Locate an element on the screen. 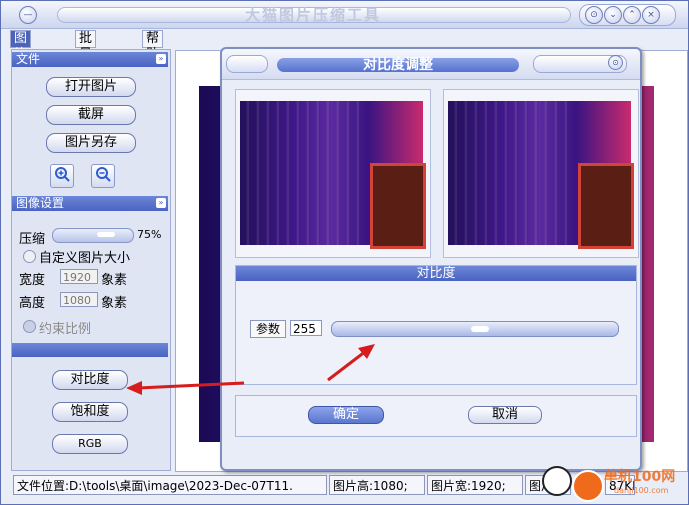  watermark-play-icon is located at coordinates (588, 486).